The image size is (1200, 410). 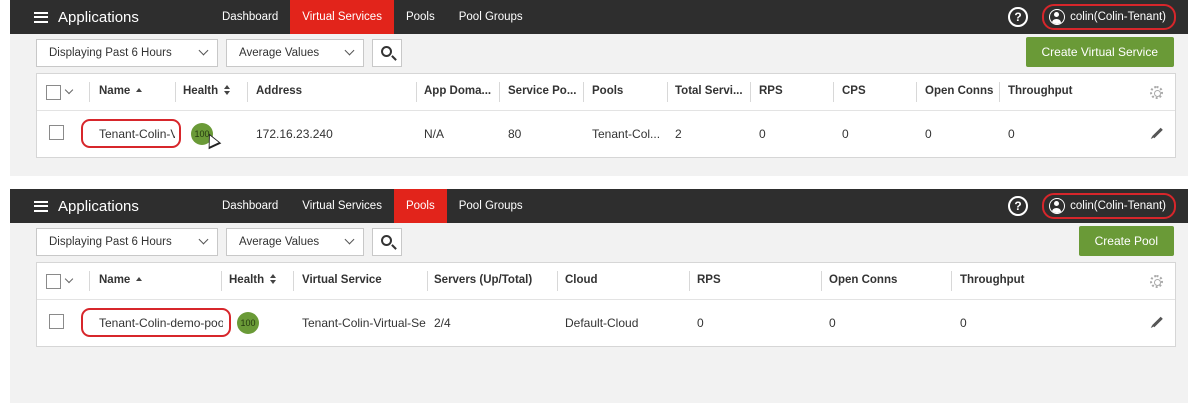 What do you see at coordinates (483, 280) in the screenshot?
I see `col-servers-header: Servers (Up/Total)` at bounding box center [483, 280].